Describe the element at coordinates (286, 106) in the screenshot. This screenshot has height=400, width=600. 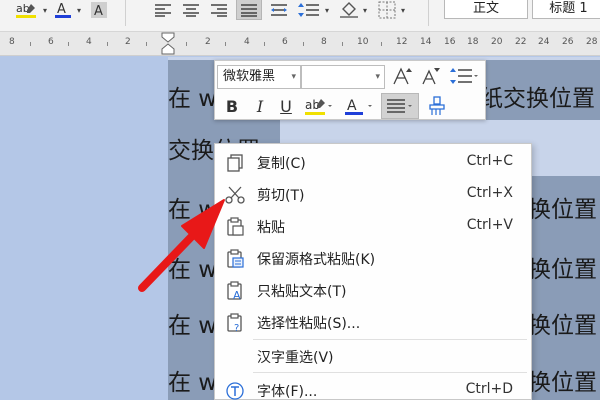
I see `underline-button: U` at that location.